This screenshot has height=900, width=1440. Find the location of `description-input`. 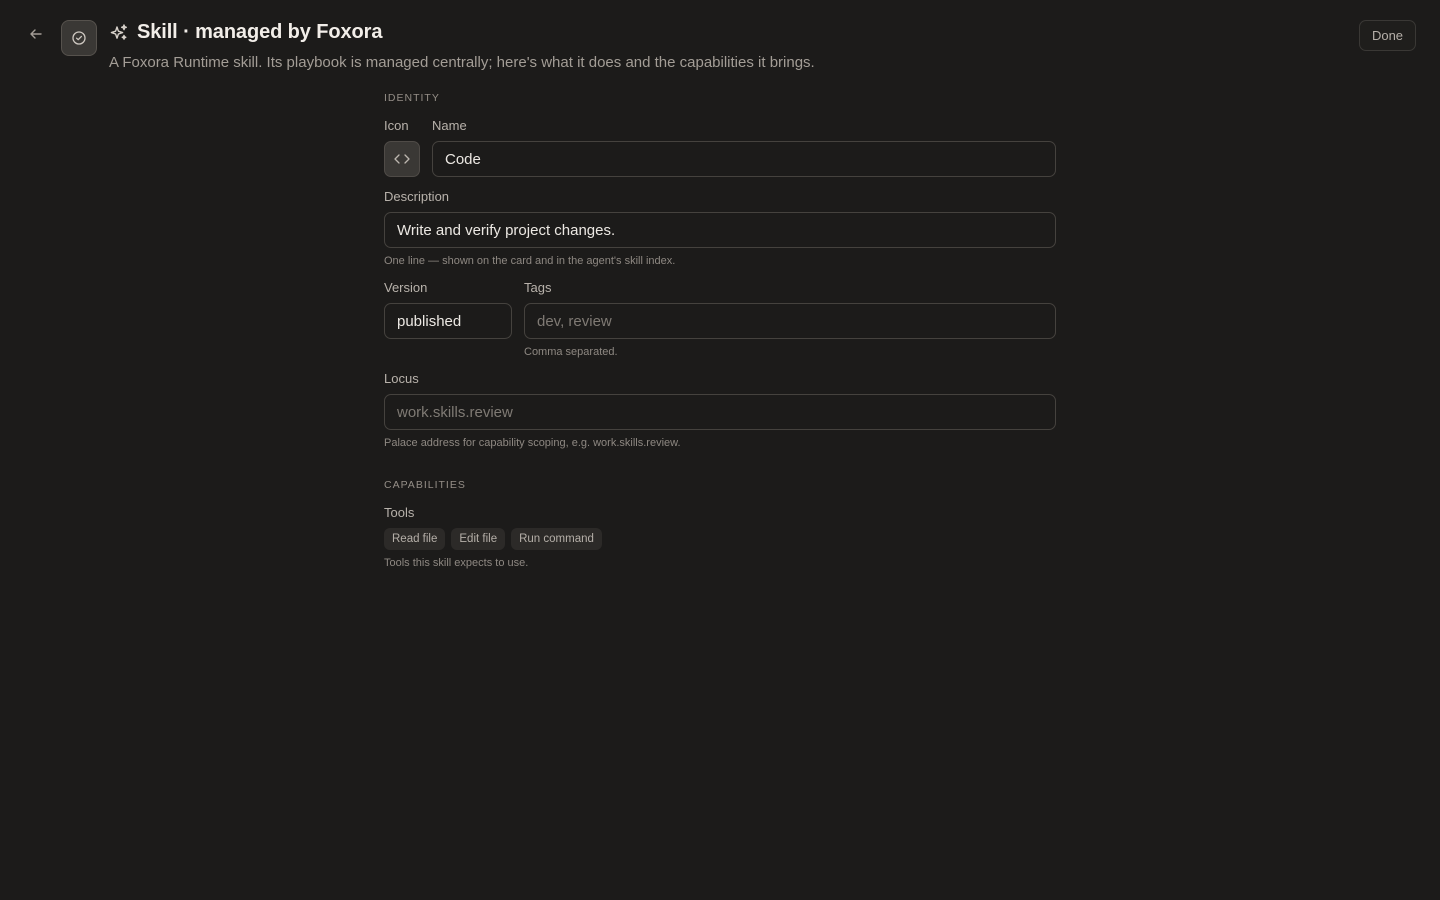

description-input is located at coordinates (720, 230).